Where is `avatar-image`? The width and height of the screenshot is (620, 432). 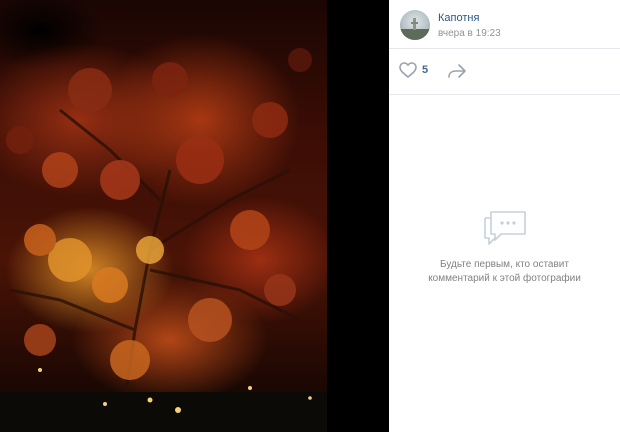
avatar-image is located at coordinates (415, 29).